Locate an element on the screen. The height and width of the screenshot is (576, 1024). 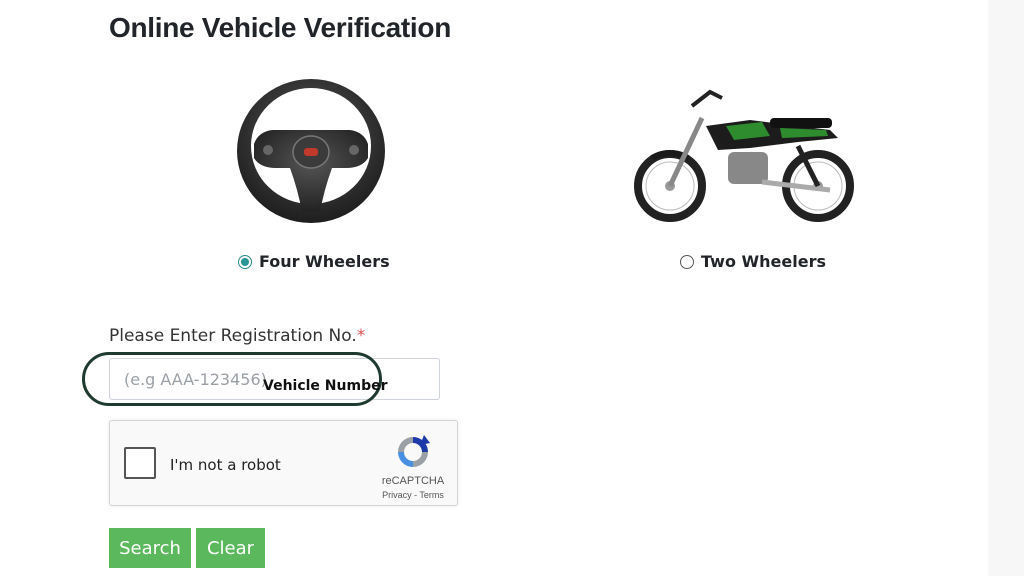
four-wheelers-label: Four Wheelers is located at coordinates (324, 261).